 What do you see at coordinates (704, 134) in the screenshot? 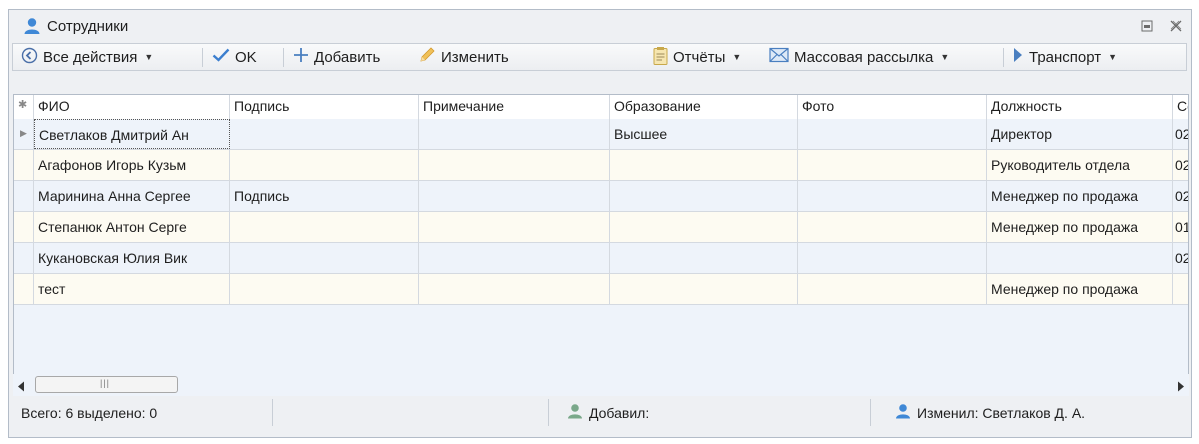
I see `cell-education: Высшее` at bounding box center [704, 134].